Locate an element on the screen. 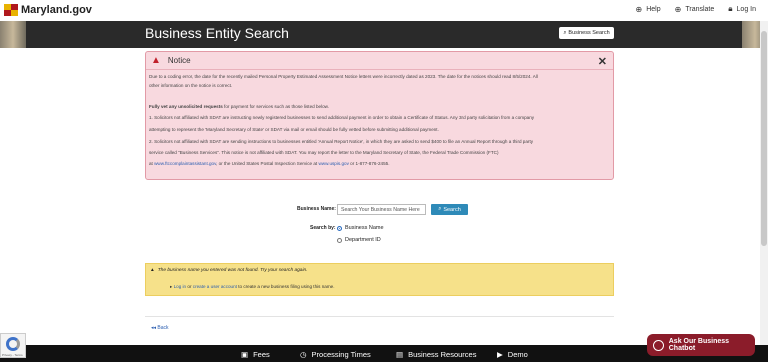  page-title: Business Entity Search is located at coordinates (217, 33).